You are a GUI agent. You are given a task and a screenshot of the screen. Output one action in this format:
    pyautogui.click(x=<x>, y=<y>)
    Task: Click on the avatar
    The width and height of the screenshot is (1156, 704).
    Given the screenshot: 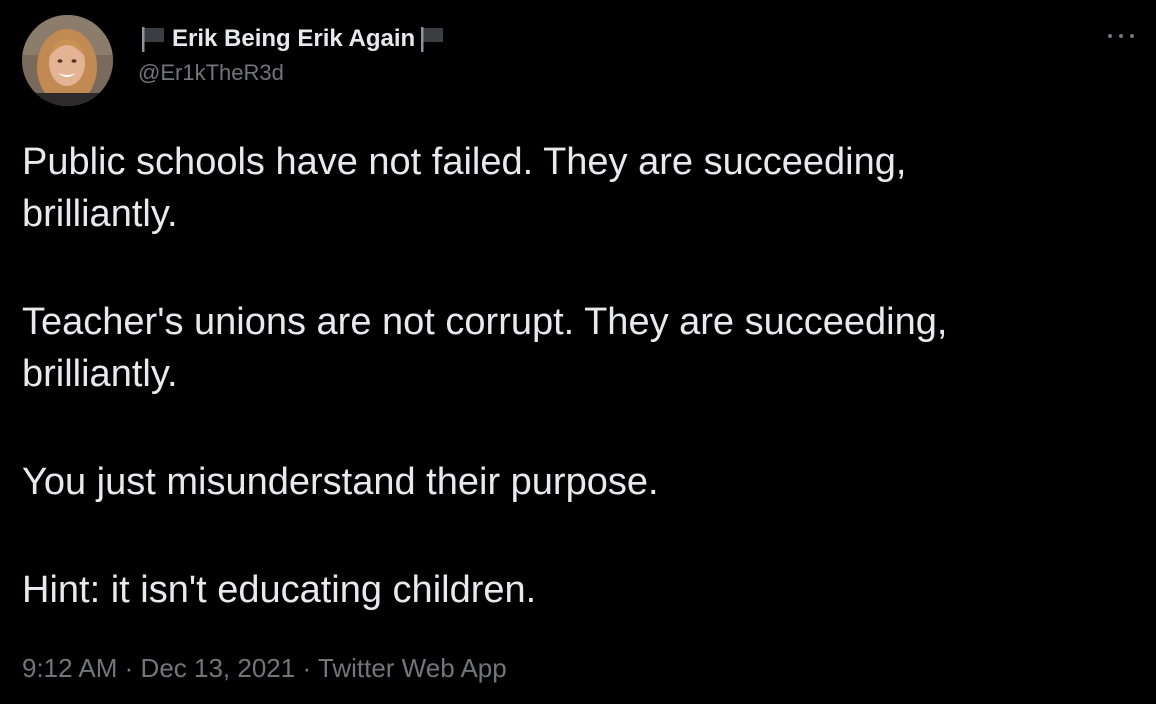 What is the action you would take?
    pyautogui.click(x=67, y=60)
    